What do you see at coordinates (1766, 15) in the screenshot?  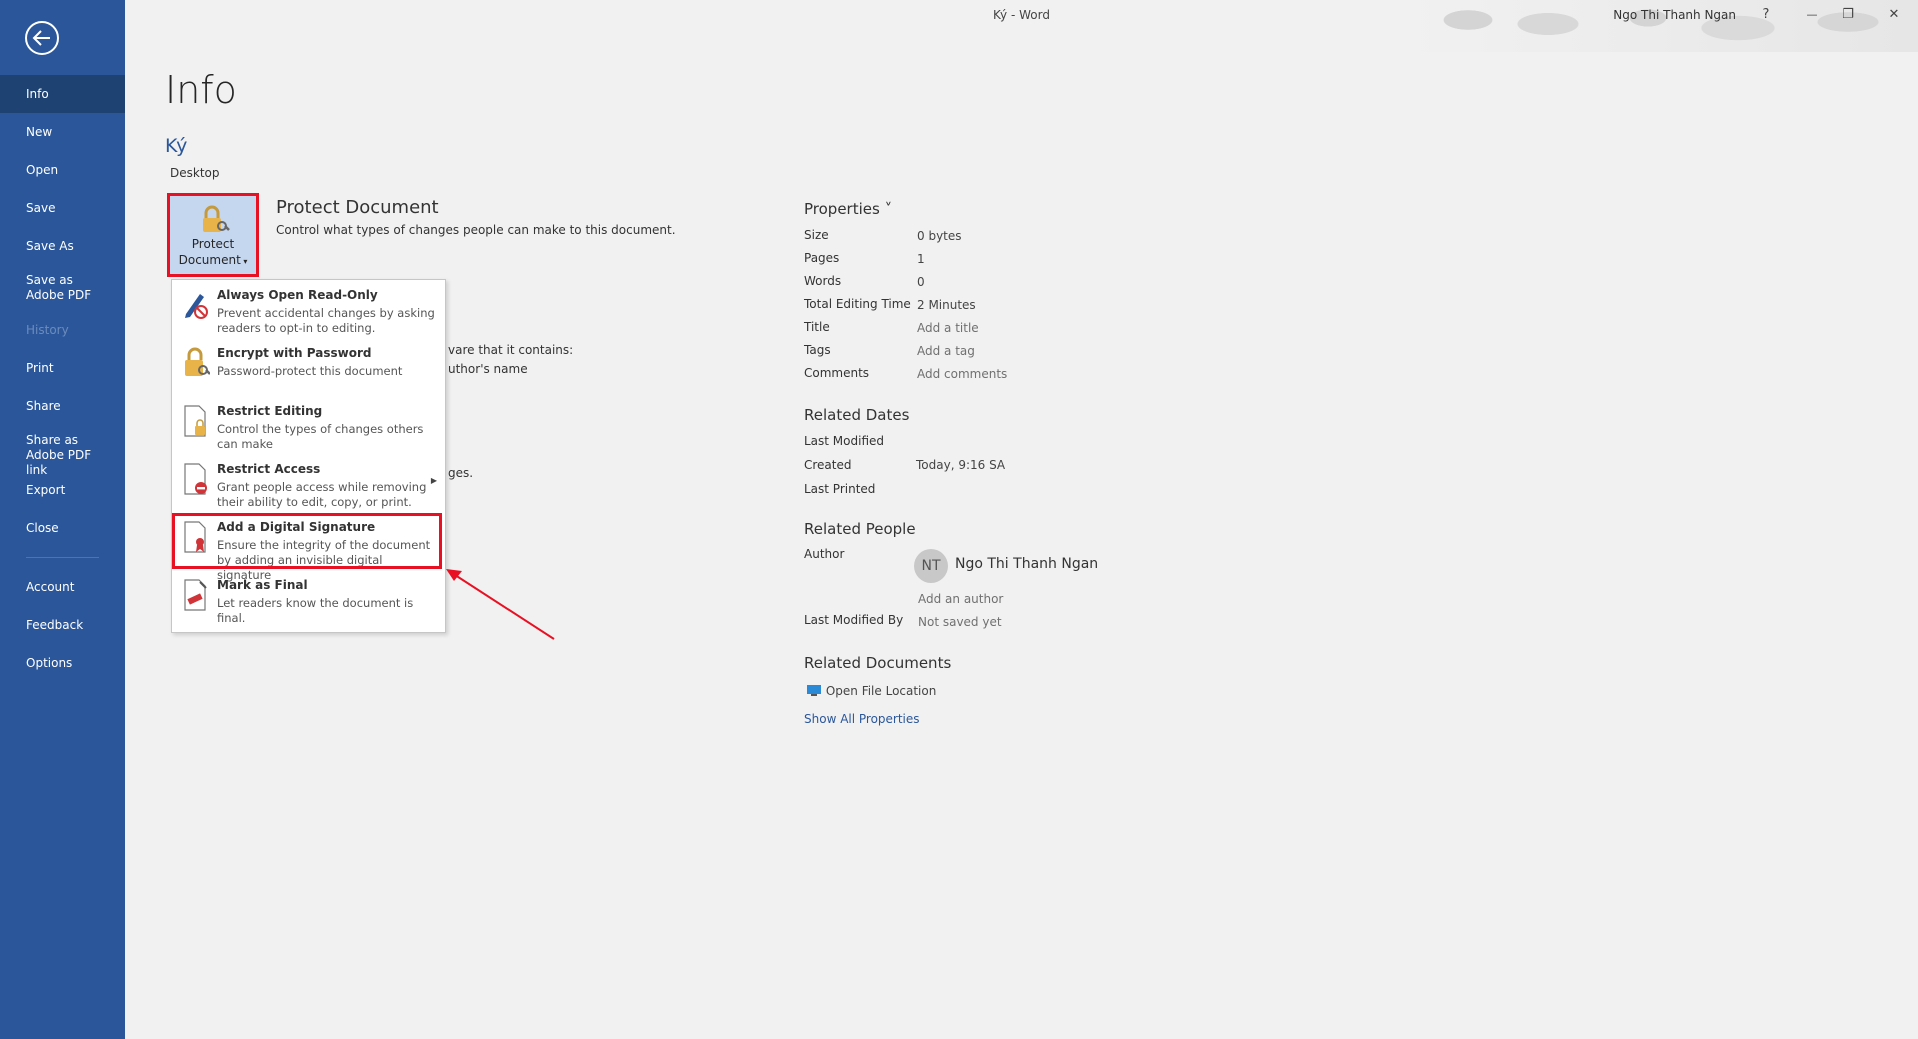 I see `help-button: ?` at bounding box center [1766, 15].